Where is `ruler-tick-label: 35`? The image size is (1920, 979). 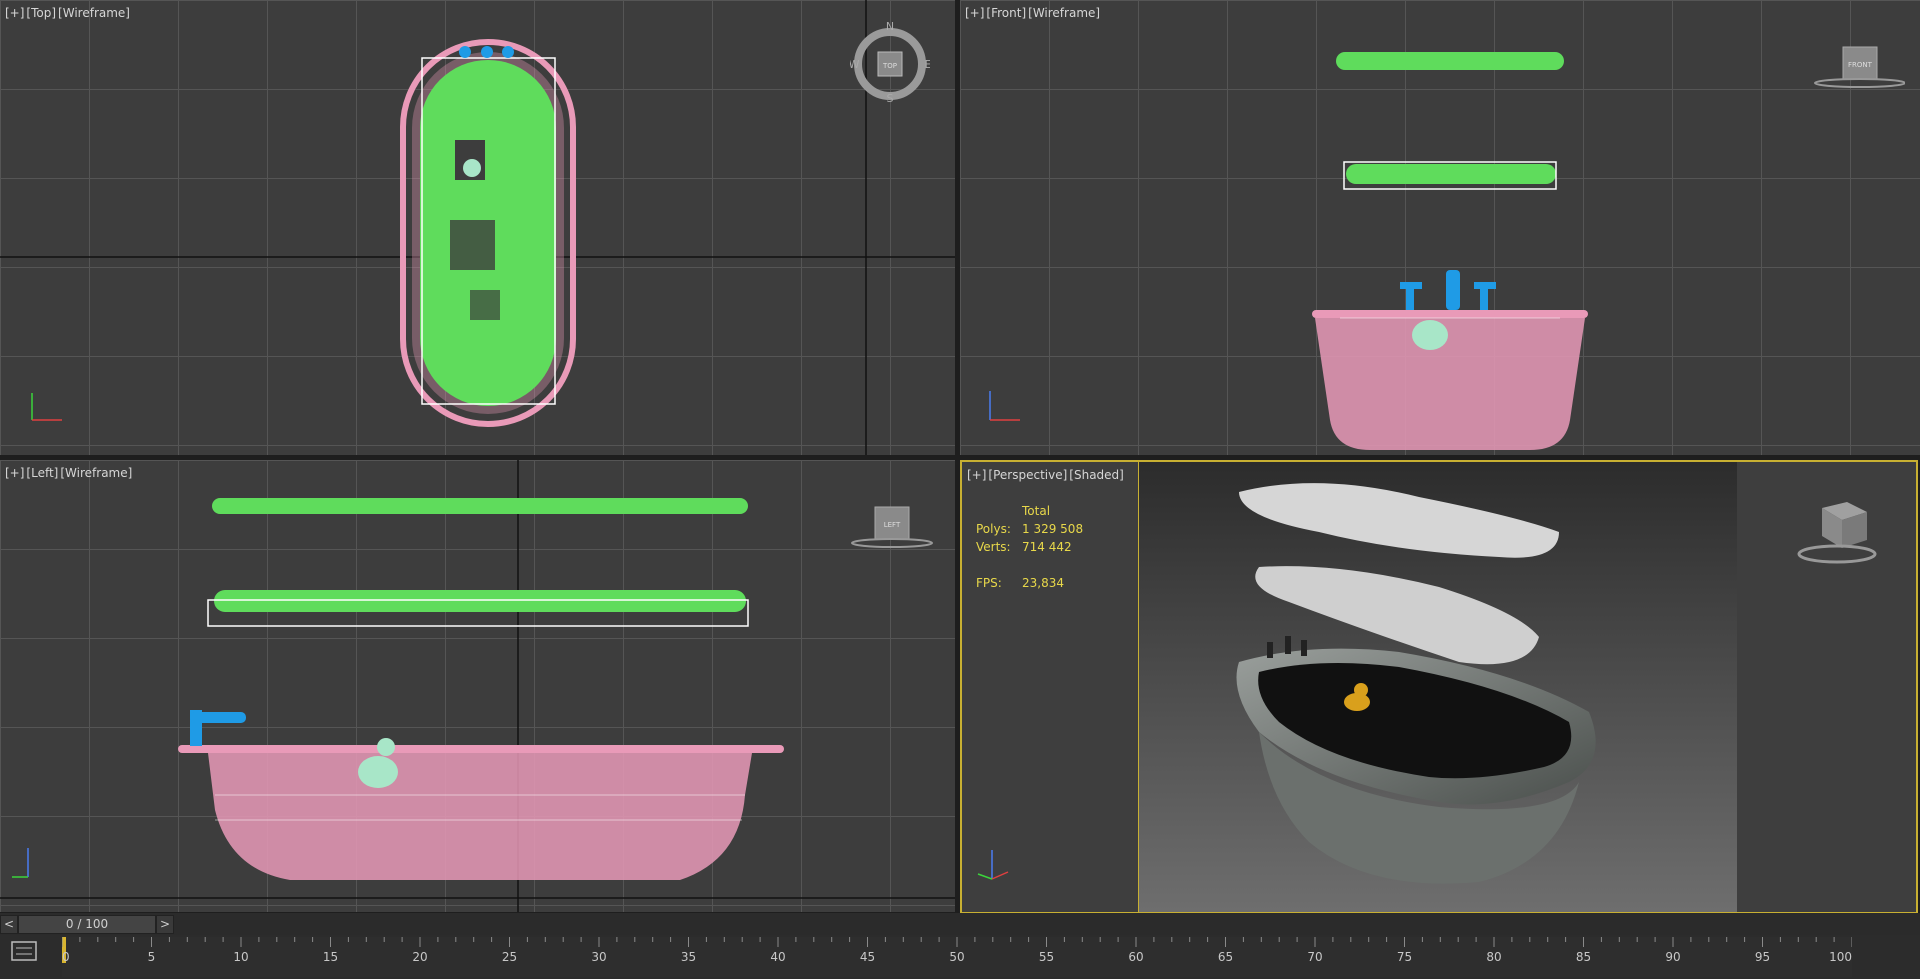 ruler-tick-label: 35 is located at coordinates (688, 957).